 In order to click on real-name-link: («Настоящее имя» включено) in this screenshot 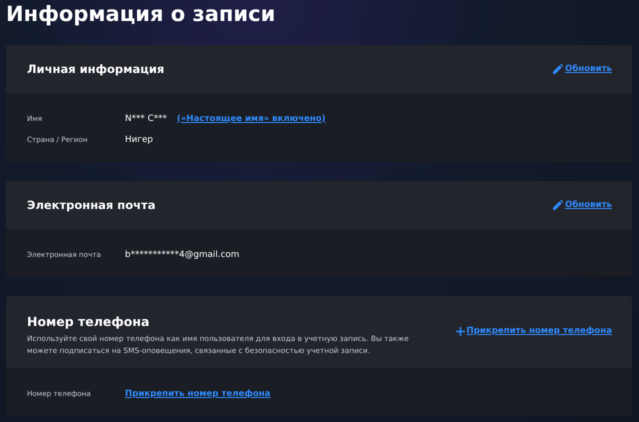, I will do `click(251, 119)`.